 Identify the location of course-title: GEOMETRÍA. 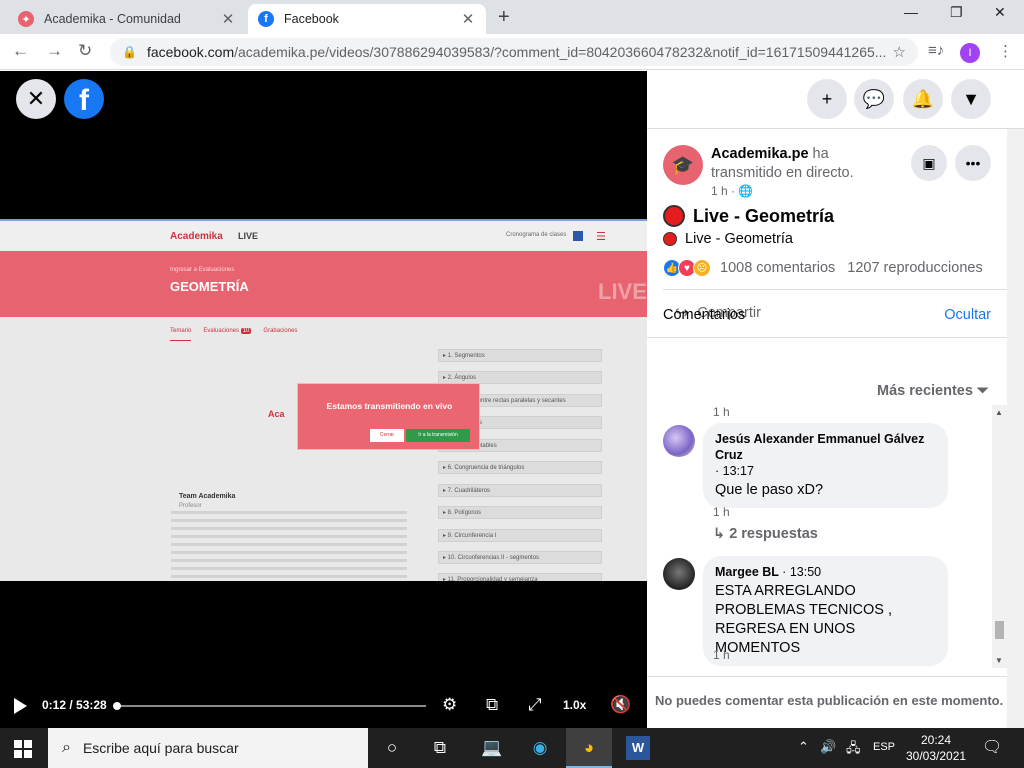
(209, 286).